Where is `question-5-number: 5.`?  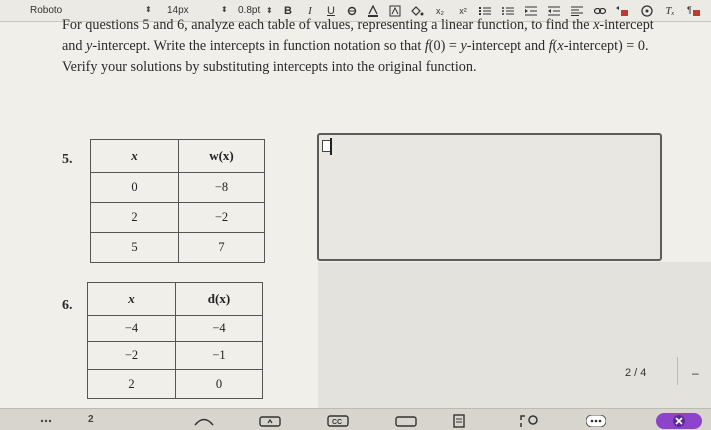
question-5-number: 5. is located at coordinates (67, 159).